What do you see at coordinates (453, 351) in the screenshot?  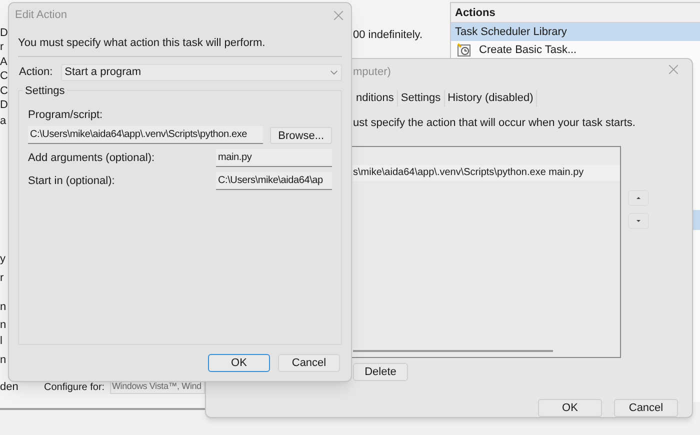 I see `scrollbar-thumb` at bounding box center [453, 351].